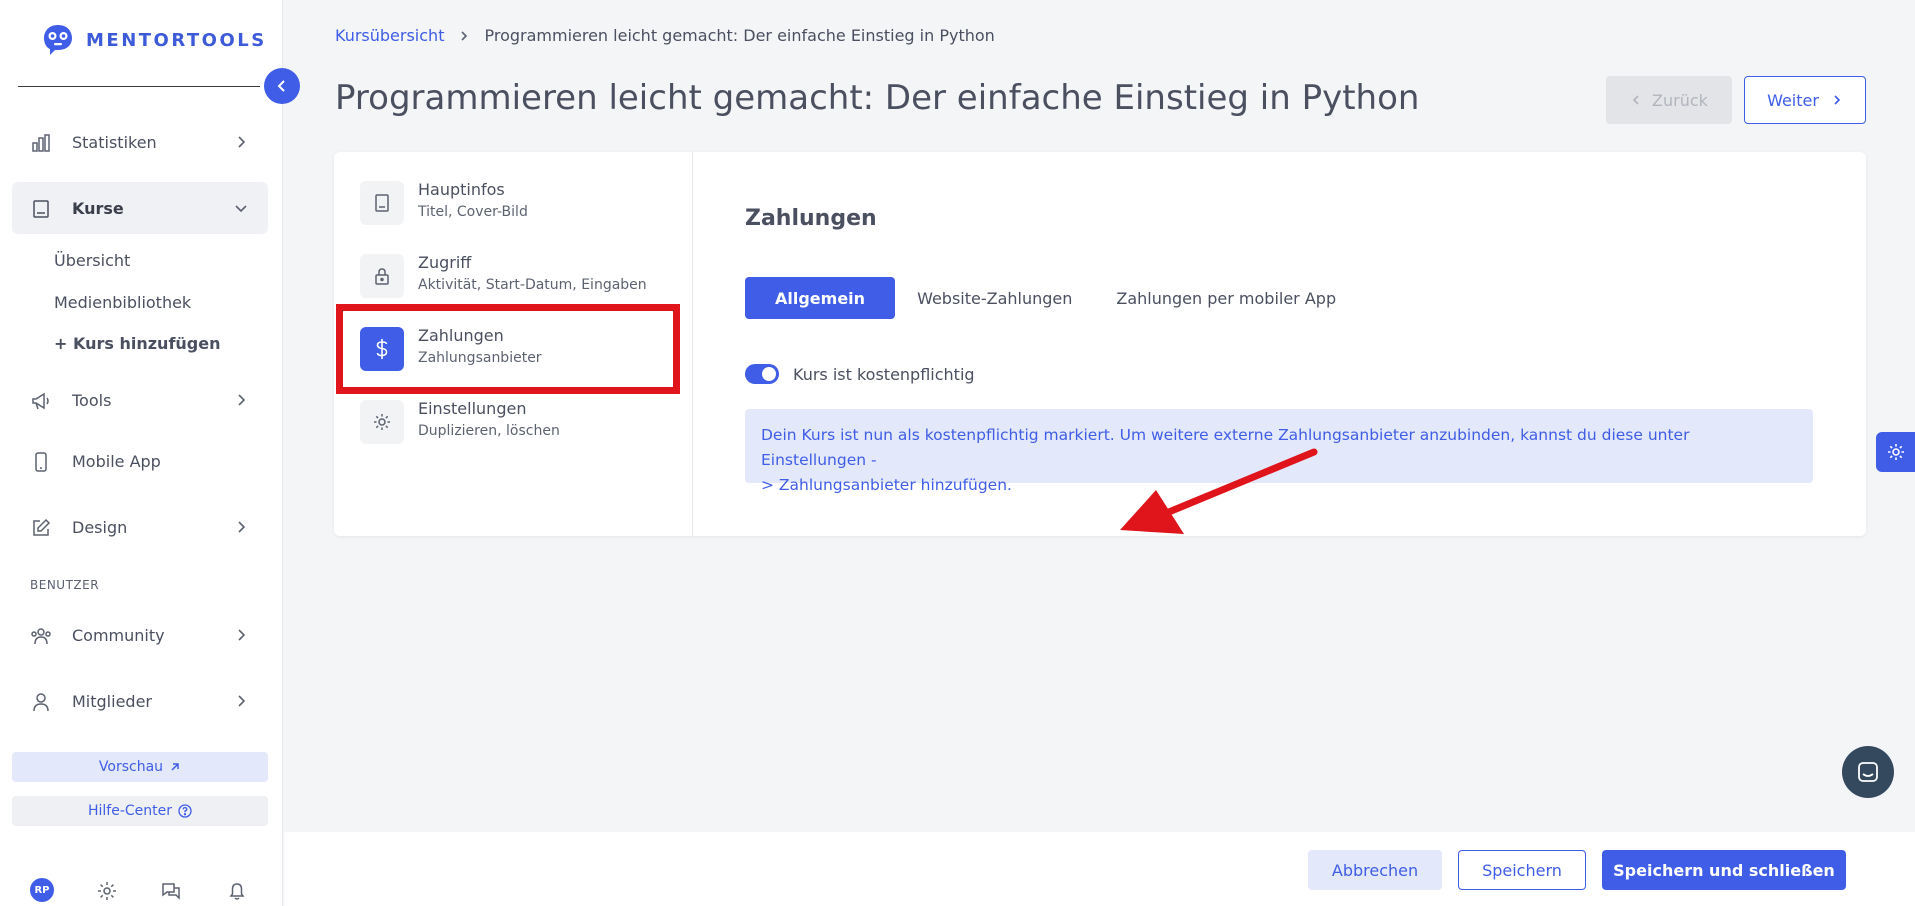 This screenshot has width=1915, height=906. What do you see at coordinates (811, 218) in the screenshot?
I see `section-title: Zahlungen` at bounding box center [811, 218].